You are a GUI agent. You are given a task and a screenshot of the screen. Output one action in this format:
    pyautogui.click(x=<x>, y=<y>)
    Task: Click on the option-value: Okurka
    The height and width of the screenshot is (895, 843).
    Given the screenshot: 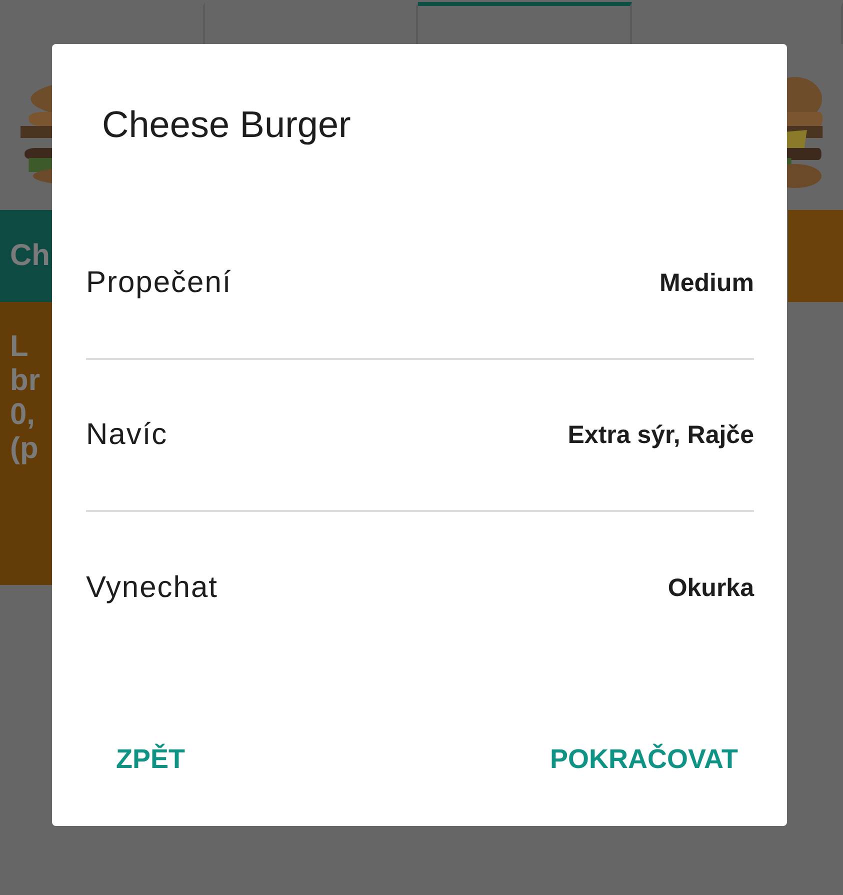 What is the action you would take?
    pyautogui.click(x=711, y=588)
    